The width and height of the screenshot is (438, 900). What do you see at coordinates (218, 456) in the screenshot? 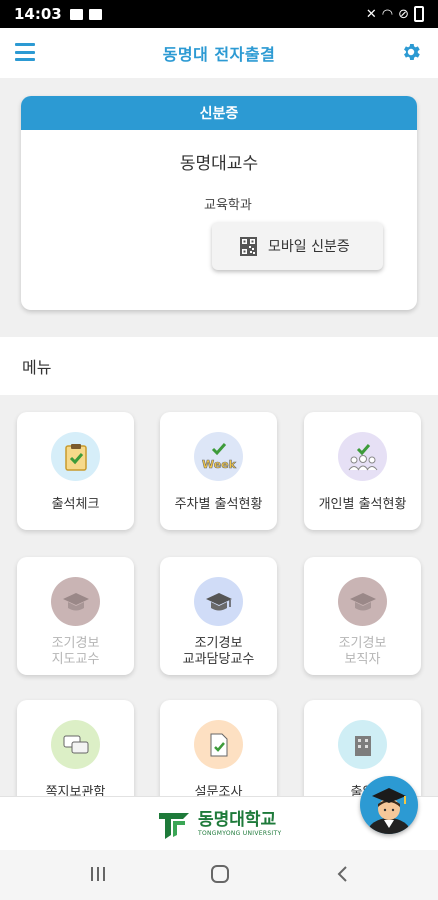
I see `week-check-icon: Week` at bounding box center [218, 456].